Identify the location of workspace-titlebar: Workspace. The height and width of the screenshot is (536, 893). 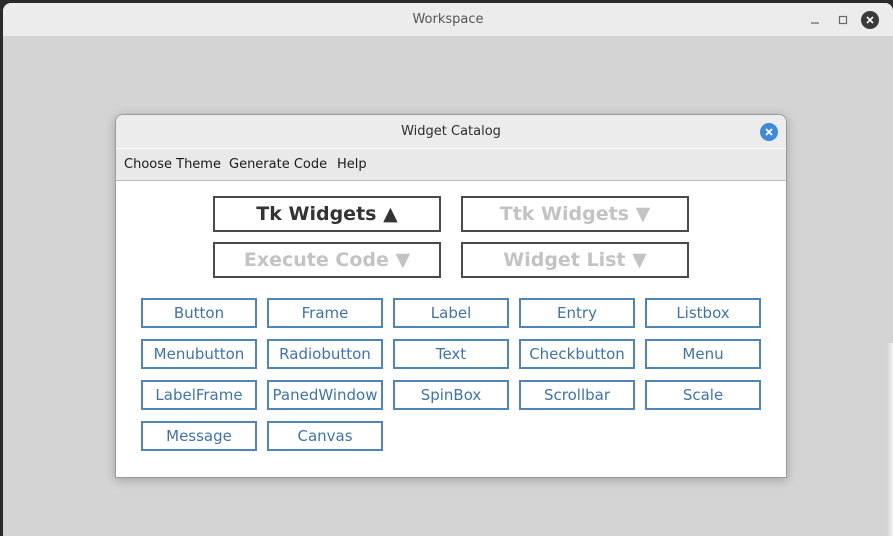
(448, 19).